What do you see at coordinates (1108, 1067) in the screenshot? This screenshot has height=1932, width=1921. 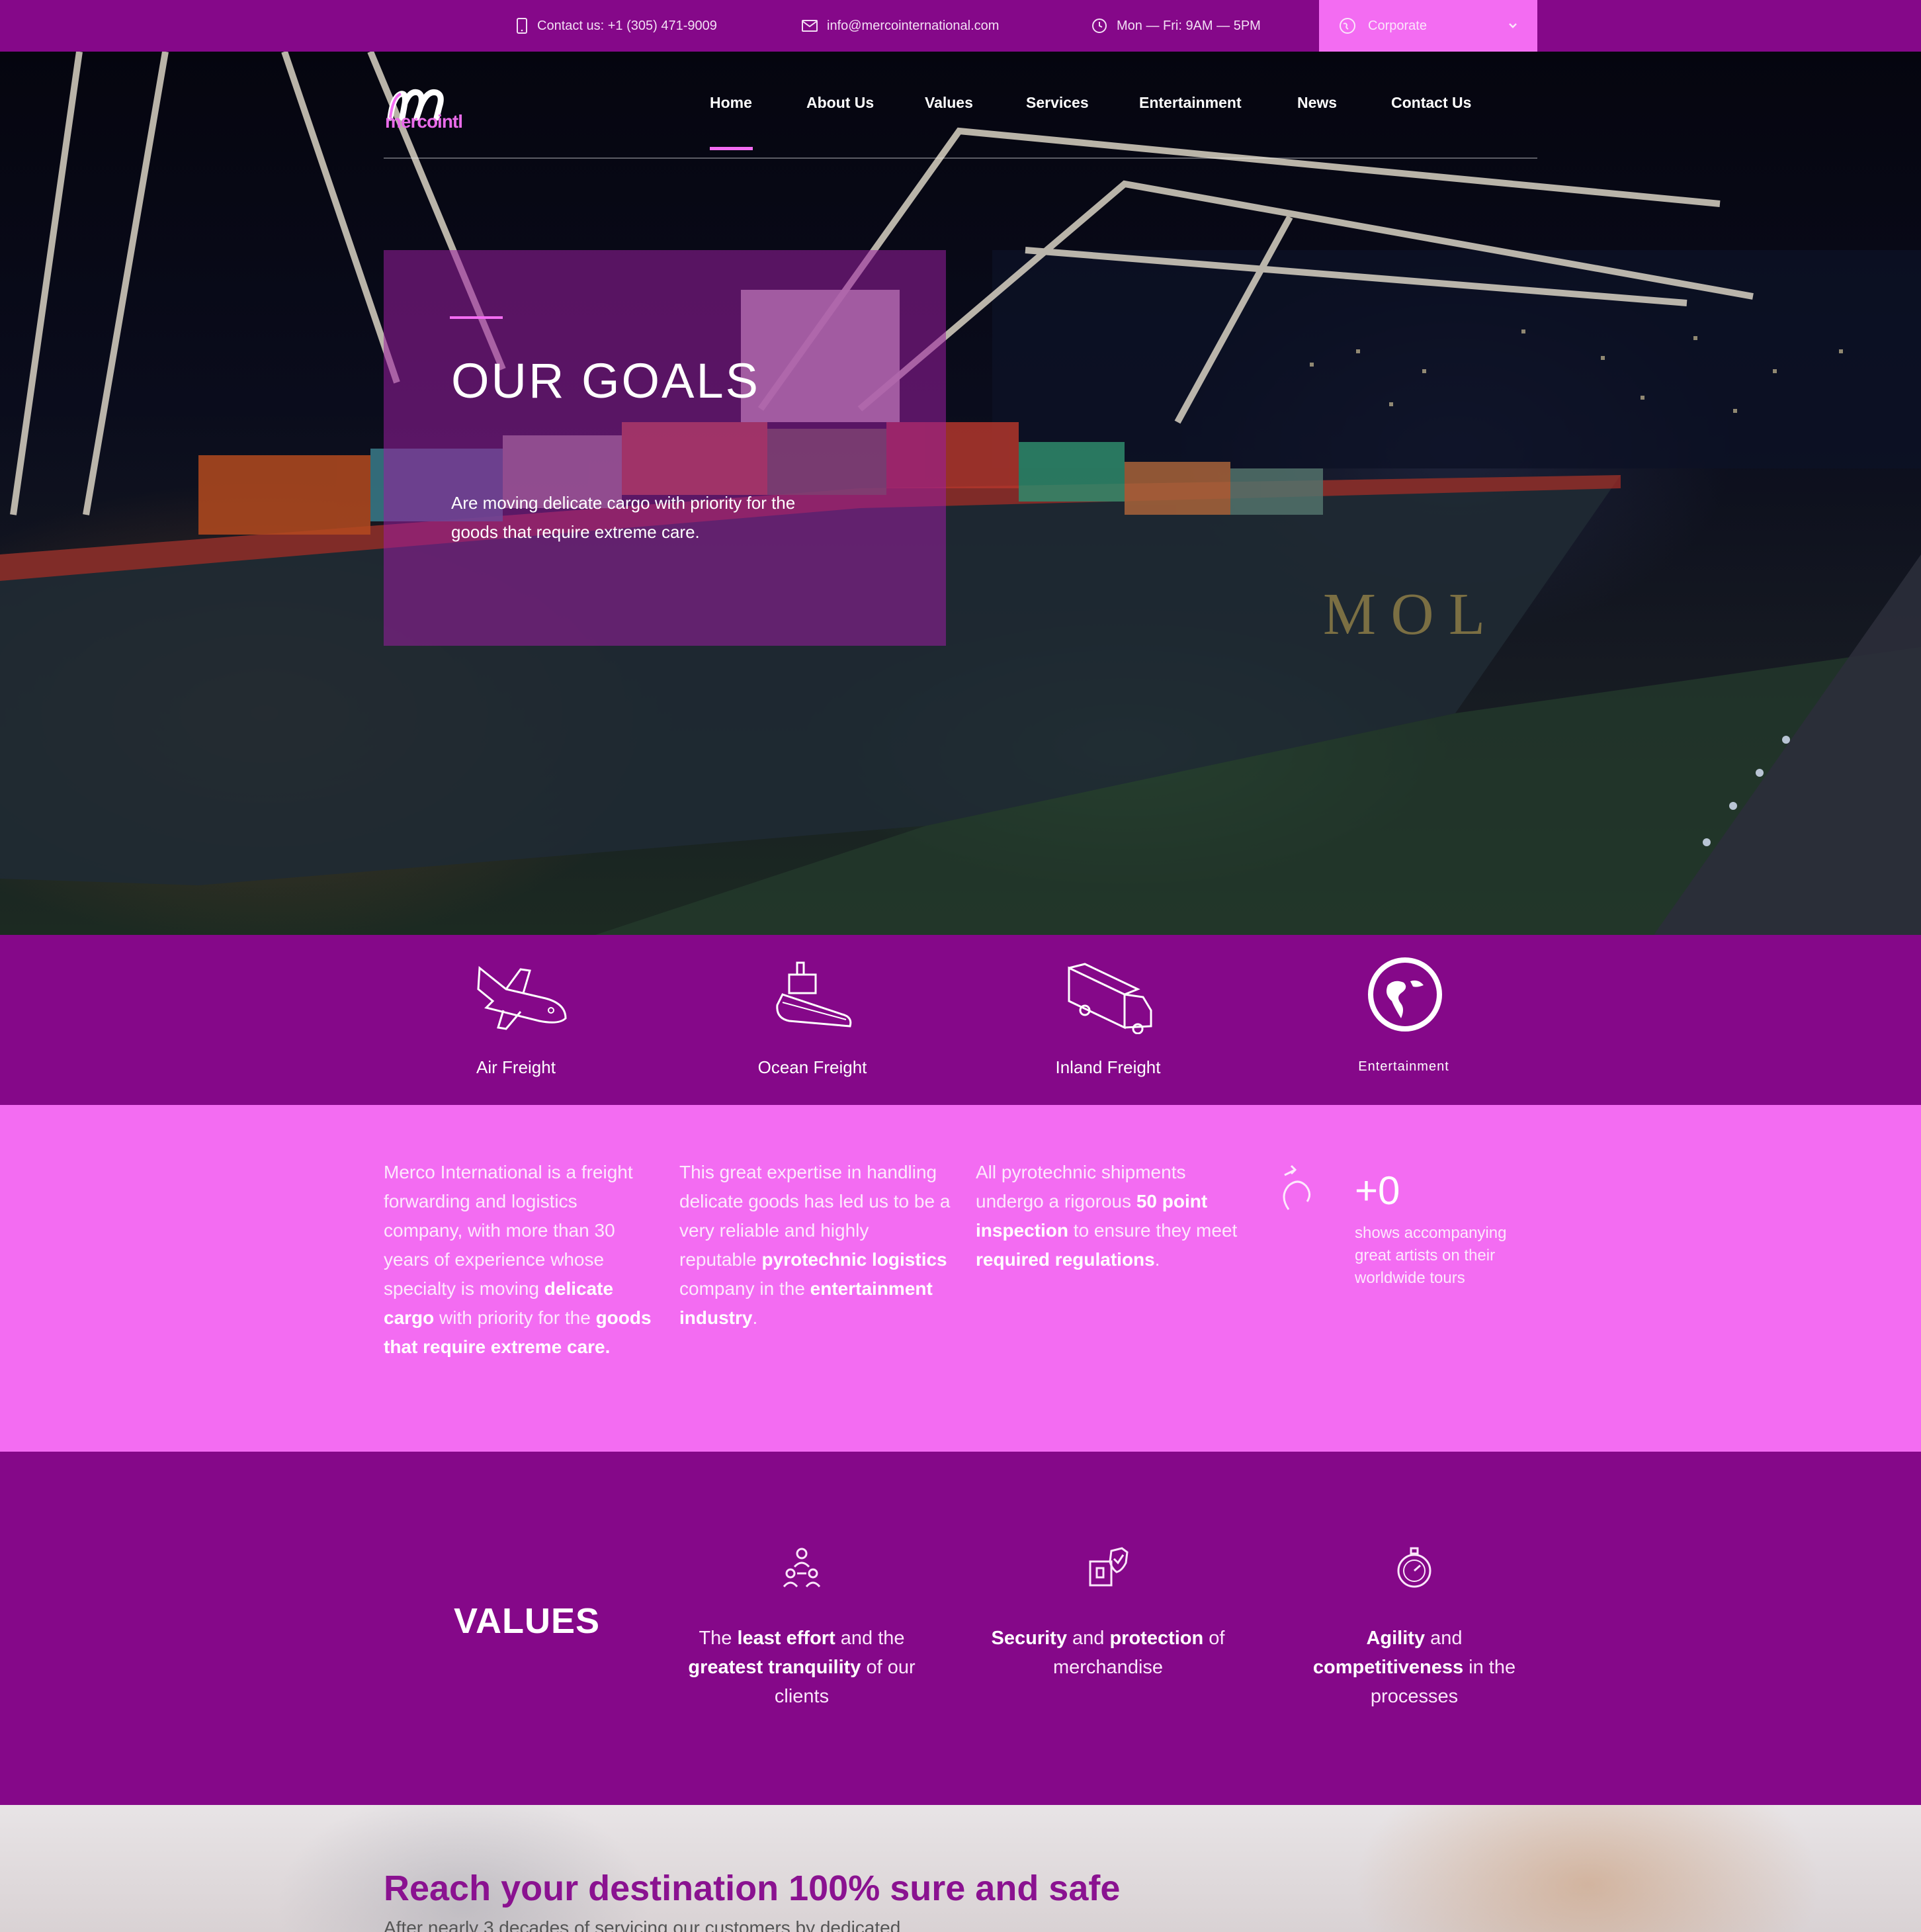 I see `service-label: Inland Freight` at bounding box center [1108, 1067].